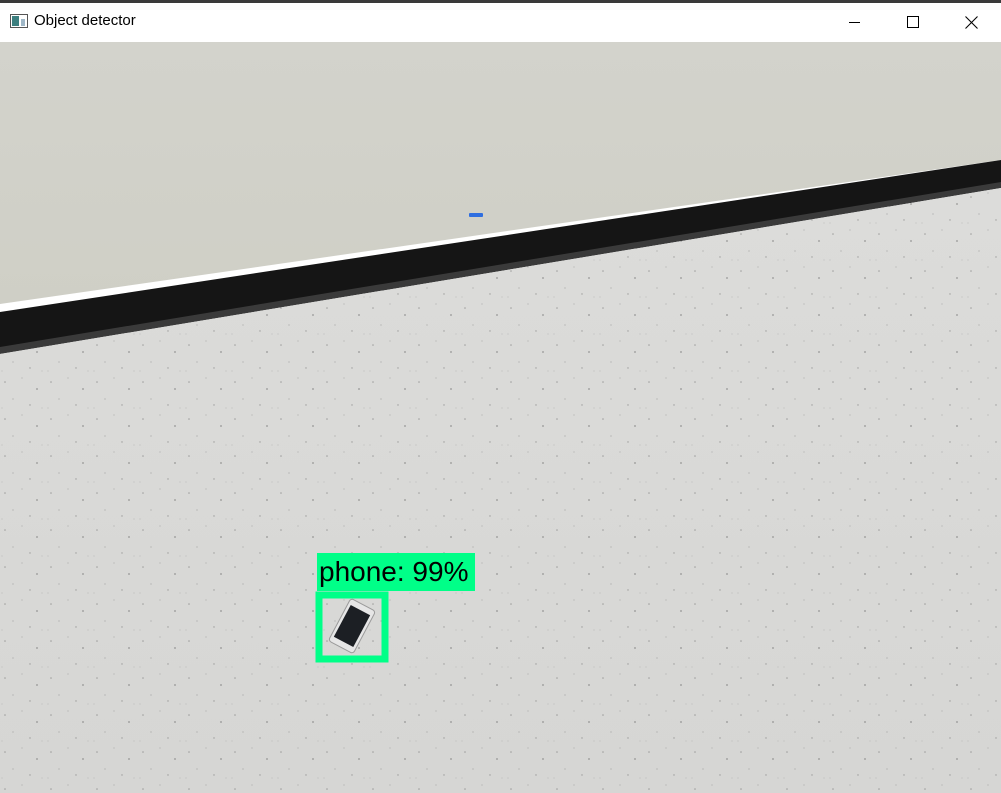  Describe the element at coordinates (500, 21) in the screenshot. I see `title-bar: Object detector` at that location.